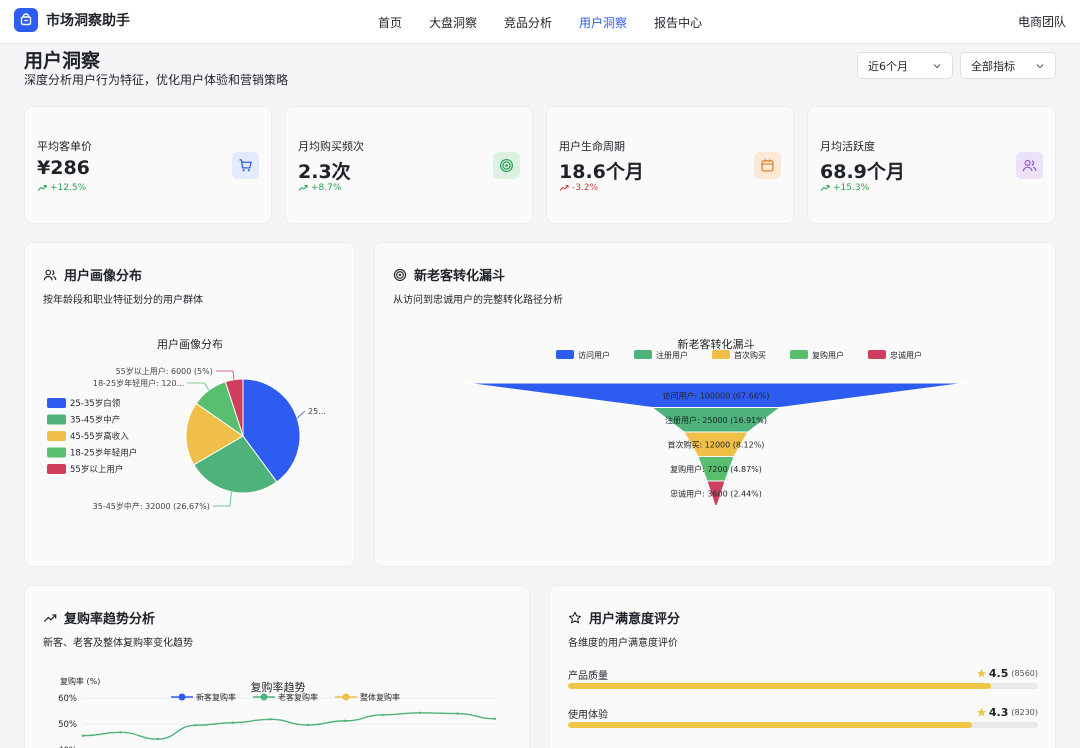 This screenshot has width=1080, height=748. What do you see at coordinates (601, 172) in the screenshot?
I see `kpi-value: 18.6个月` at bounding box center [601, 172].